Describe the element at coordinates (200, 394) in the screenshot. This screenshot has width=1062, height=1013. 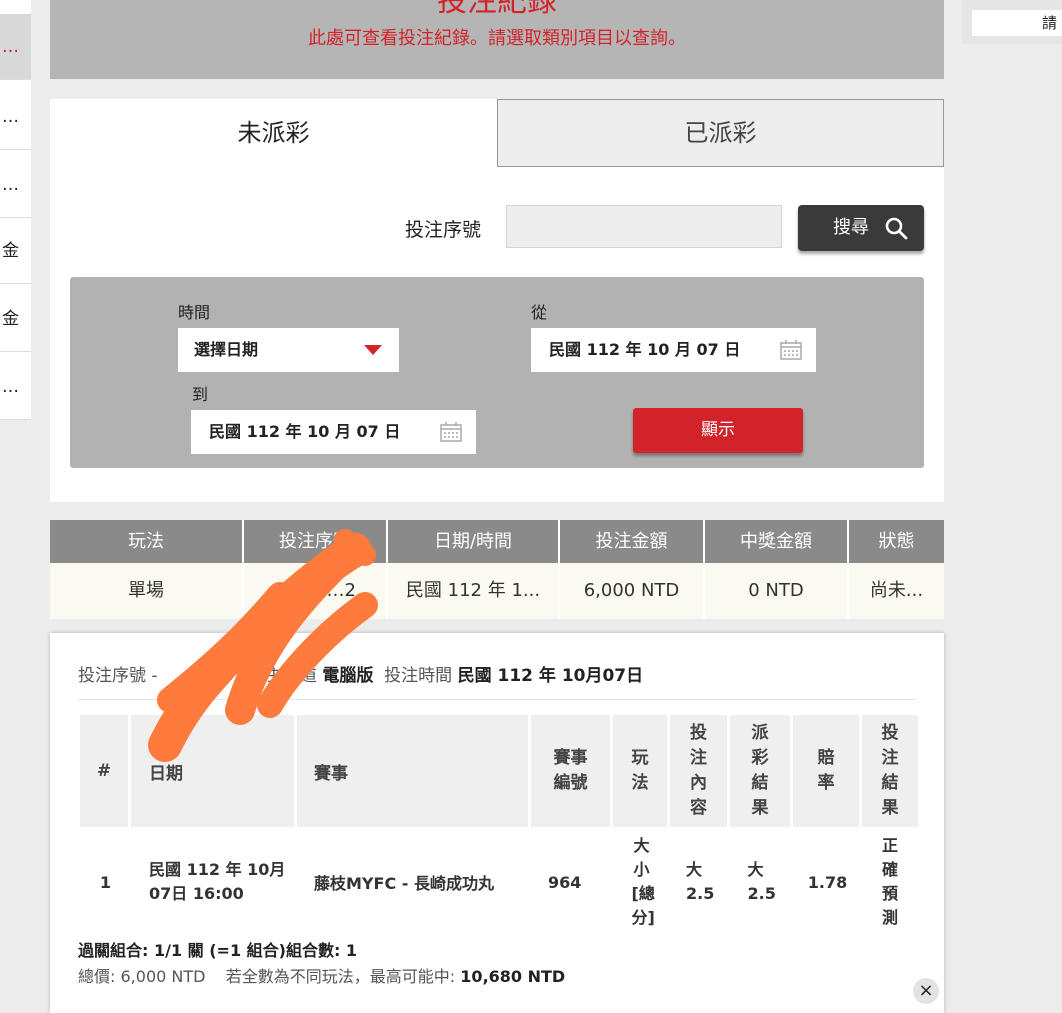
I see `to-label: 到` at that location.